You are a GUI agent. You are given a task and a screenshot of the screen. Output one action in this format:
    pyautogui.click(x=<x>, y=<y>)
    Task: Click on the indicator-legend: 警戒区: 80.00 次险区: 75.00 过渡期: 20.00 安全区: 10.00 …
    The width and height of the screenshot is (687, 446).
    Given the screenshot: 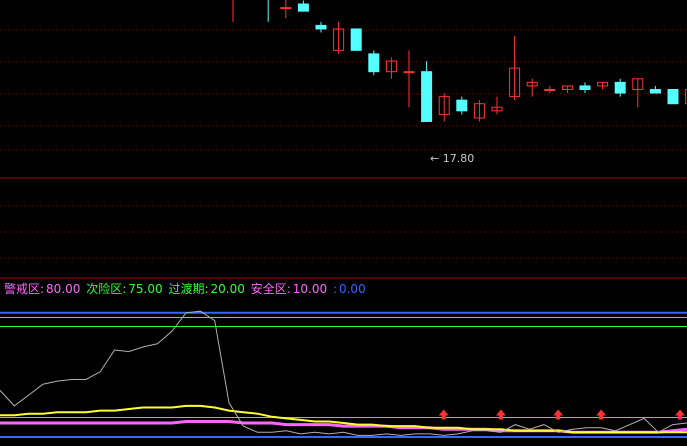 What is the action you would take?
    pyautogui.click(x=186, y=288)
    